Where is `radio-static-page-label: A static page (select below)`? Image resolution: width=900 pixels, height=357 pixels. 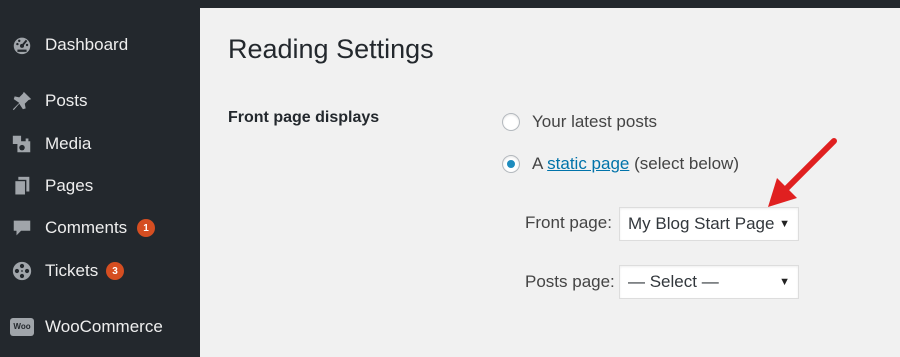
radio-static-page-label: A static page (select below) is located at coordinates (635, 163).